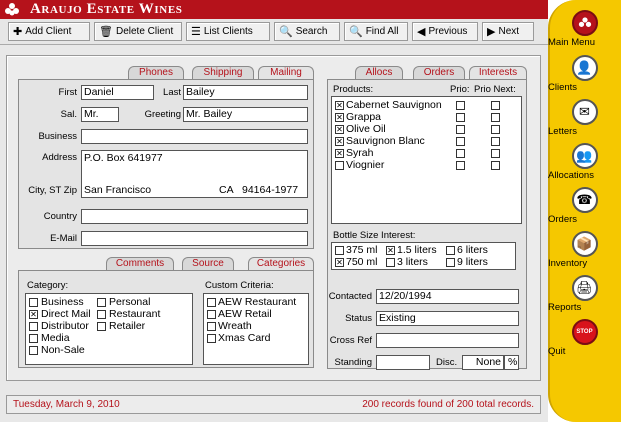 The width and height of the screenshot is (621, 422). What do you see at coordinates (376, 31) in the screenshot?
I see `find-all-button: 🔍 Find All` at bounding box center [376, 31].